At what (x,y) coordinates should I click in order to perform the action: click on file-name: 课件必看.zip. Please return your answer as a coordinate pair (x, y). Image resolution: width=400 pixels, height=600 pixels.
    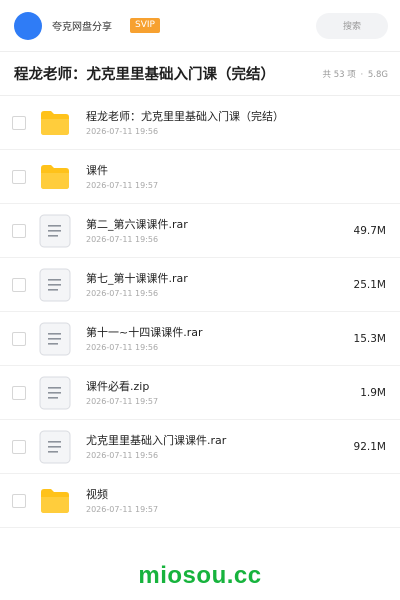
    Looking at the image, I should click on (118, 386).